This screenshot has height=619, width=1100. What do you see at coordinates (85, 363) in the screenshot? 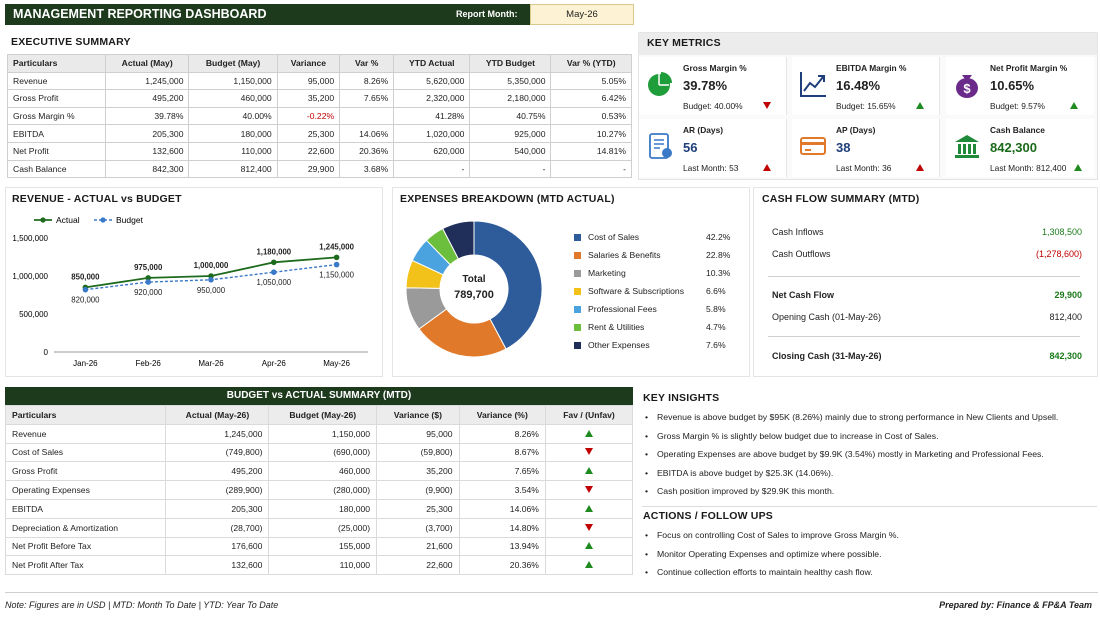
I see `x-tick-label: Jan-26` at bounding box center [85, 363].